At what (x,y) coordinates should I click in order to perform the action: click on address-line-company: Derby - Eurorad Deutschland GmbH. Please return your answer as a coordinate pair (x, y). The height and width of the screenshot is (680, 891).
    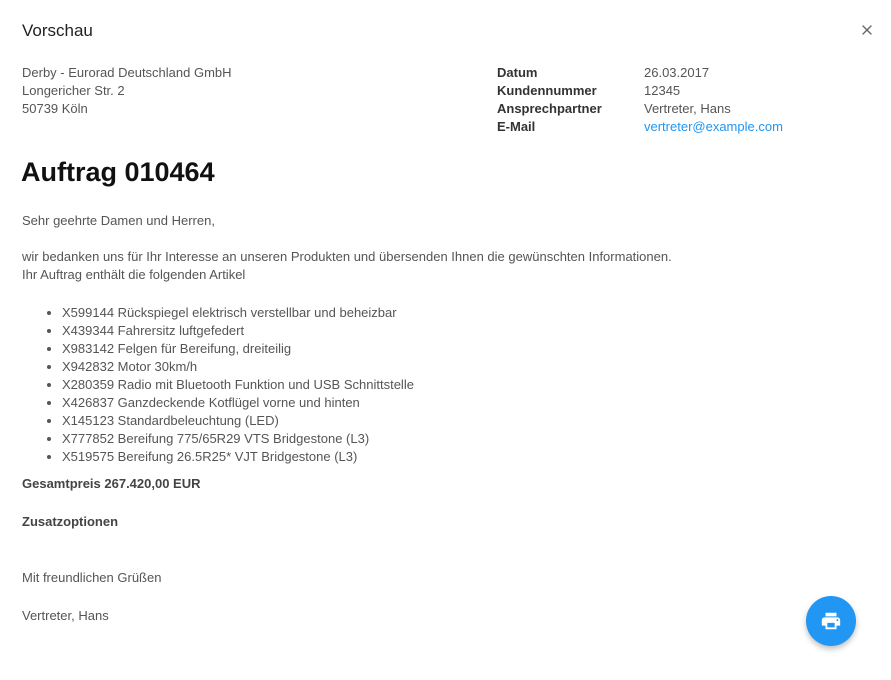
    Looking at the image, I should click on (127, 72).